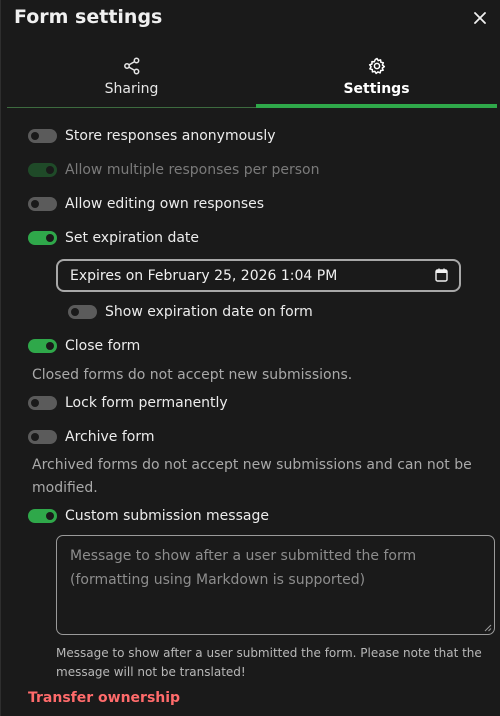  Describe the element at coordinates (170, 136) in the screenshot. I see `anonymous-label: Store responses anonymously` at that location.